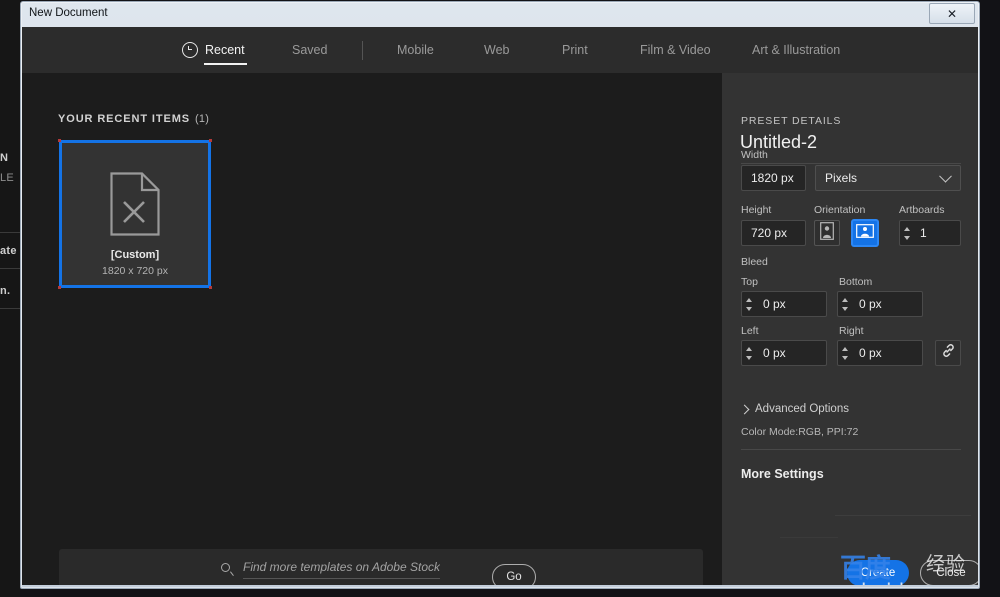 The height and width of the screenshot is (597, 1000). Describe the element at coordinates (514, 574) in the screenshot. I see `stock-search-go-button: Go` at that location.